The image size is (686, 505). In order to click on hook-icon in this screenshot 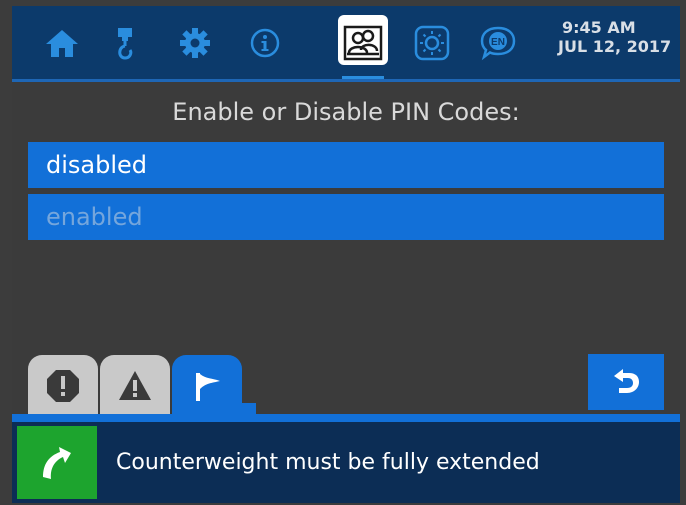, I will do `click(125, 43)`.